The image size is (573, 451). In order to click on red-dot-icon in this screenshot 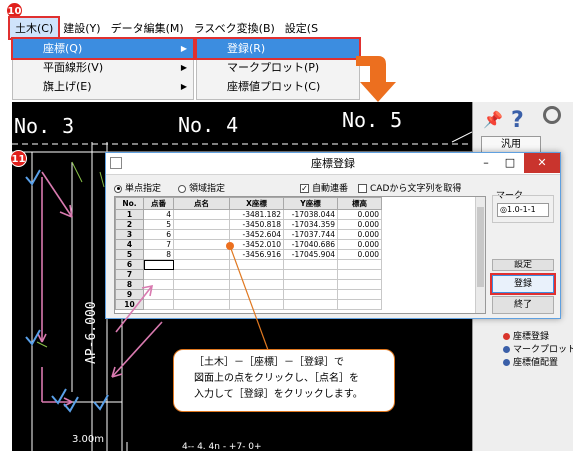, I will do `click(506, 336)`.